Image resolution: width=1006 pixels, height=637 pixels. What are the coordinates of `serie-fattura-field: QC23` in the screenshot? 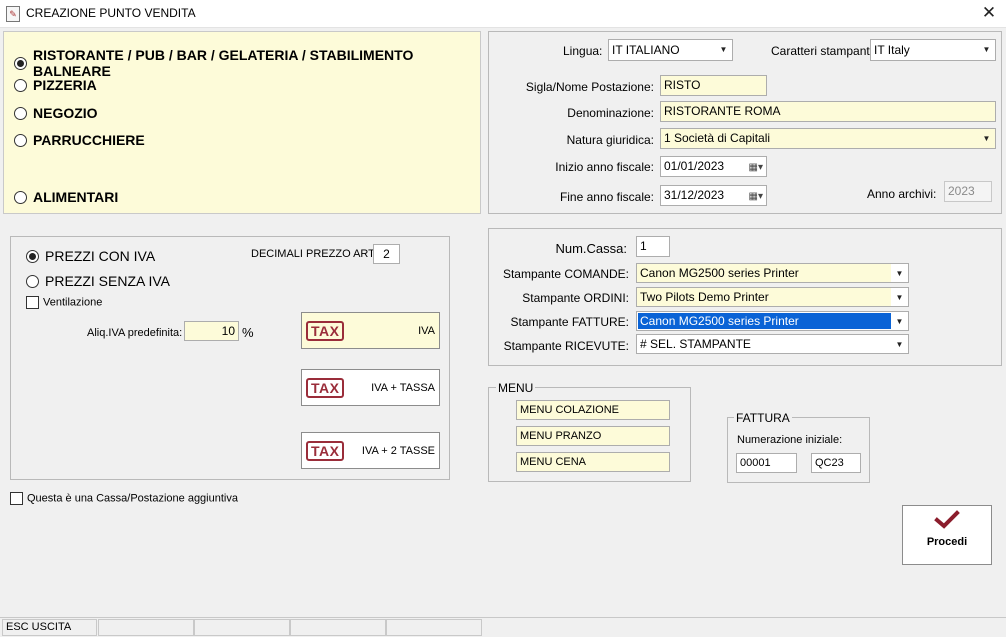 It's located at (836, 463).